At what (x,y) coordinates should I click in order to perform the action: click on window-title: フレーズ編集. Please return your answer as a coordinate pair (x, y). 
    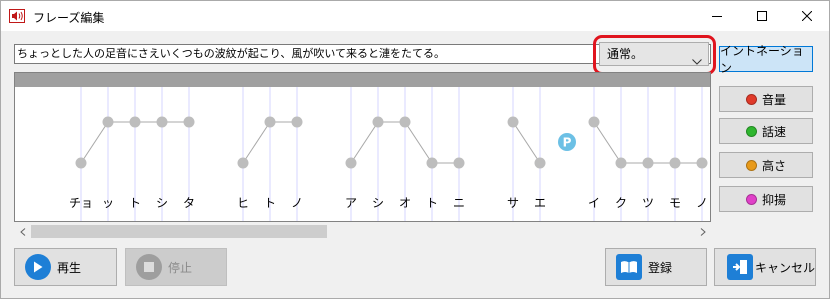
    Looking at the image, I should click on (69, 18).